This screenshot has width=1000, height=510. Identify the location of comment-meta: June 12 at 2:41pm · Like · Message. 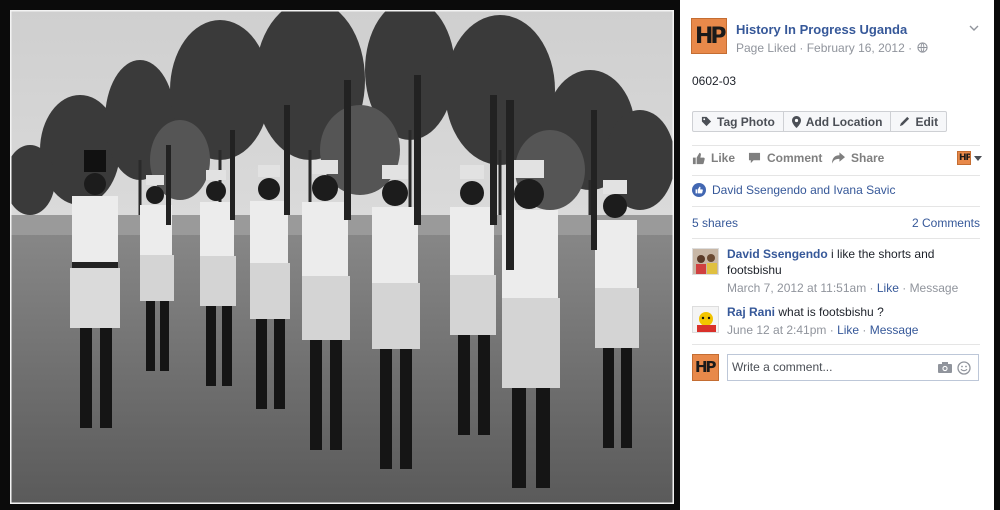
(823, 330).